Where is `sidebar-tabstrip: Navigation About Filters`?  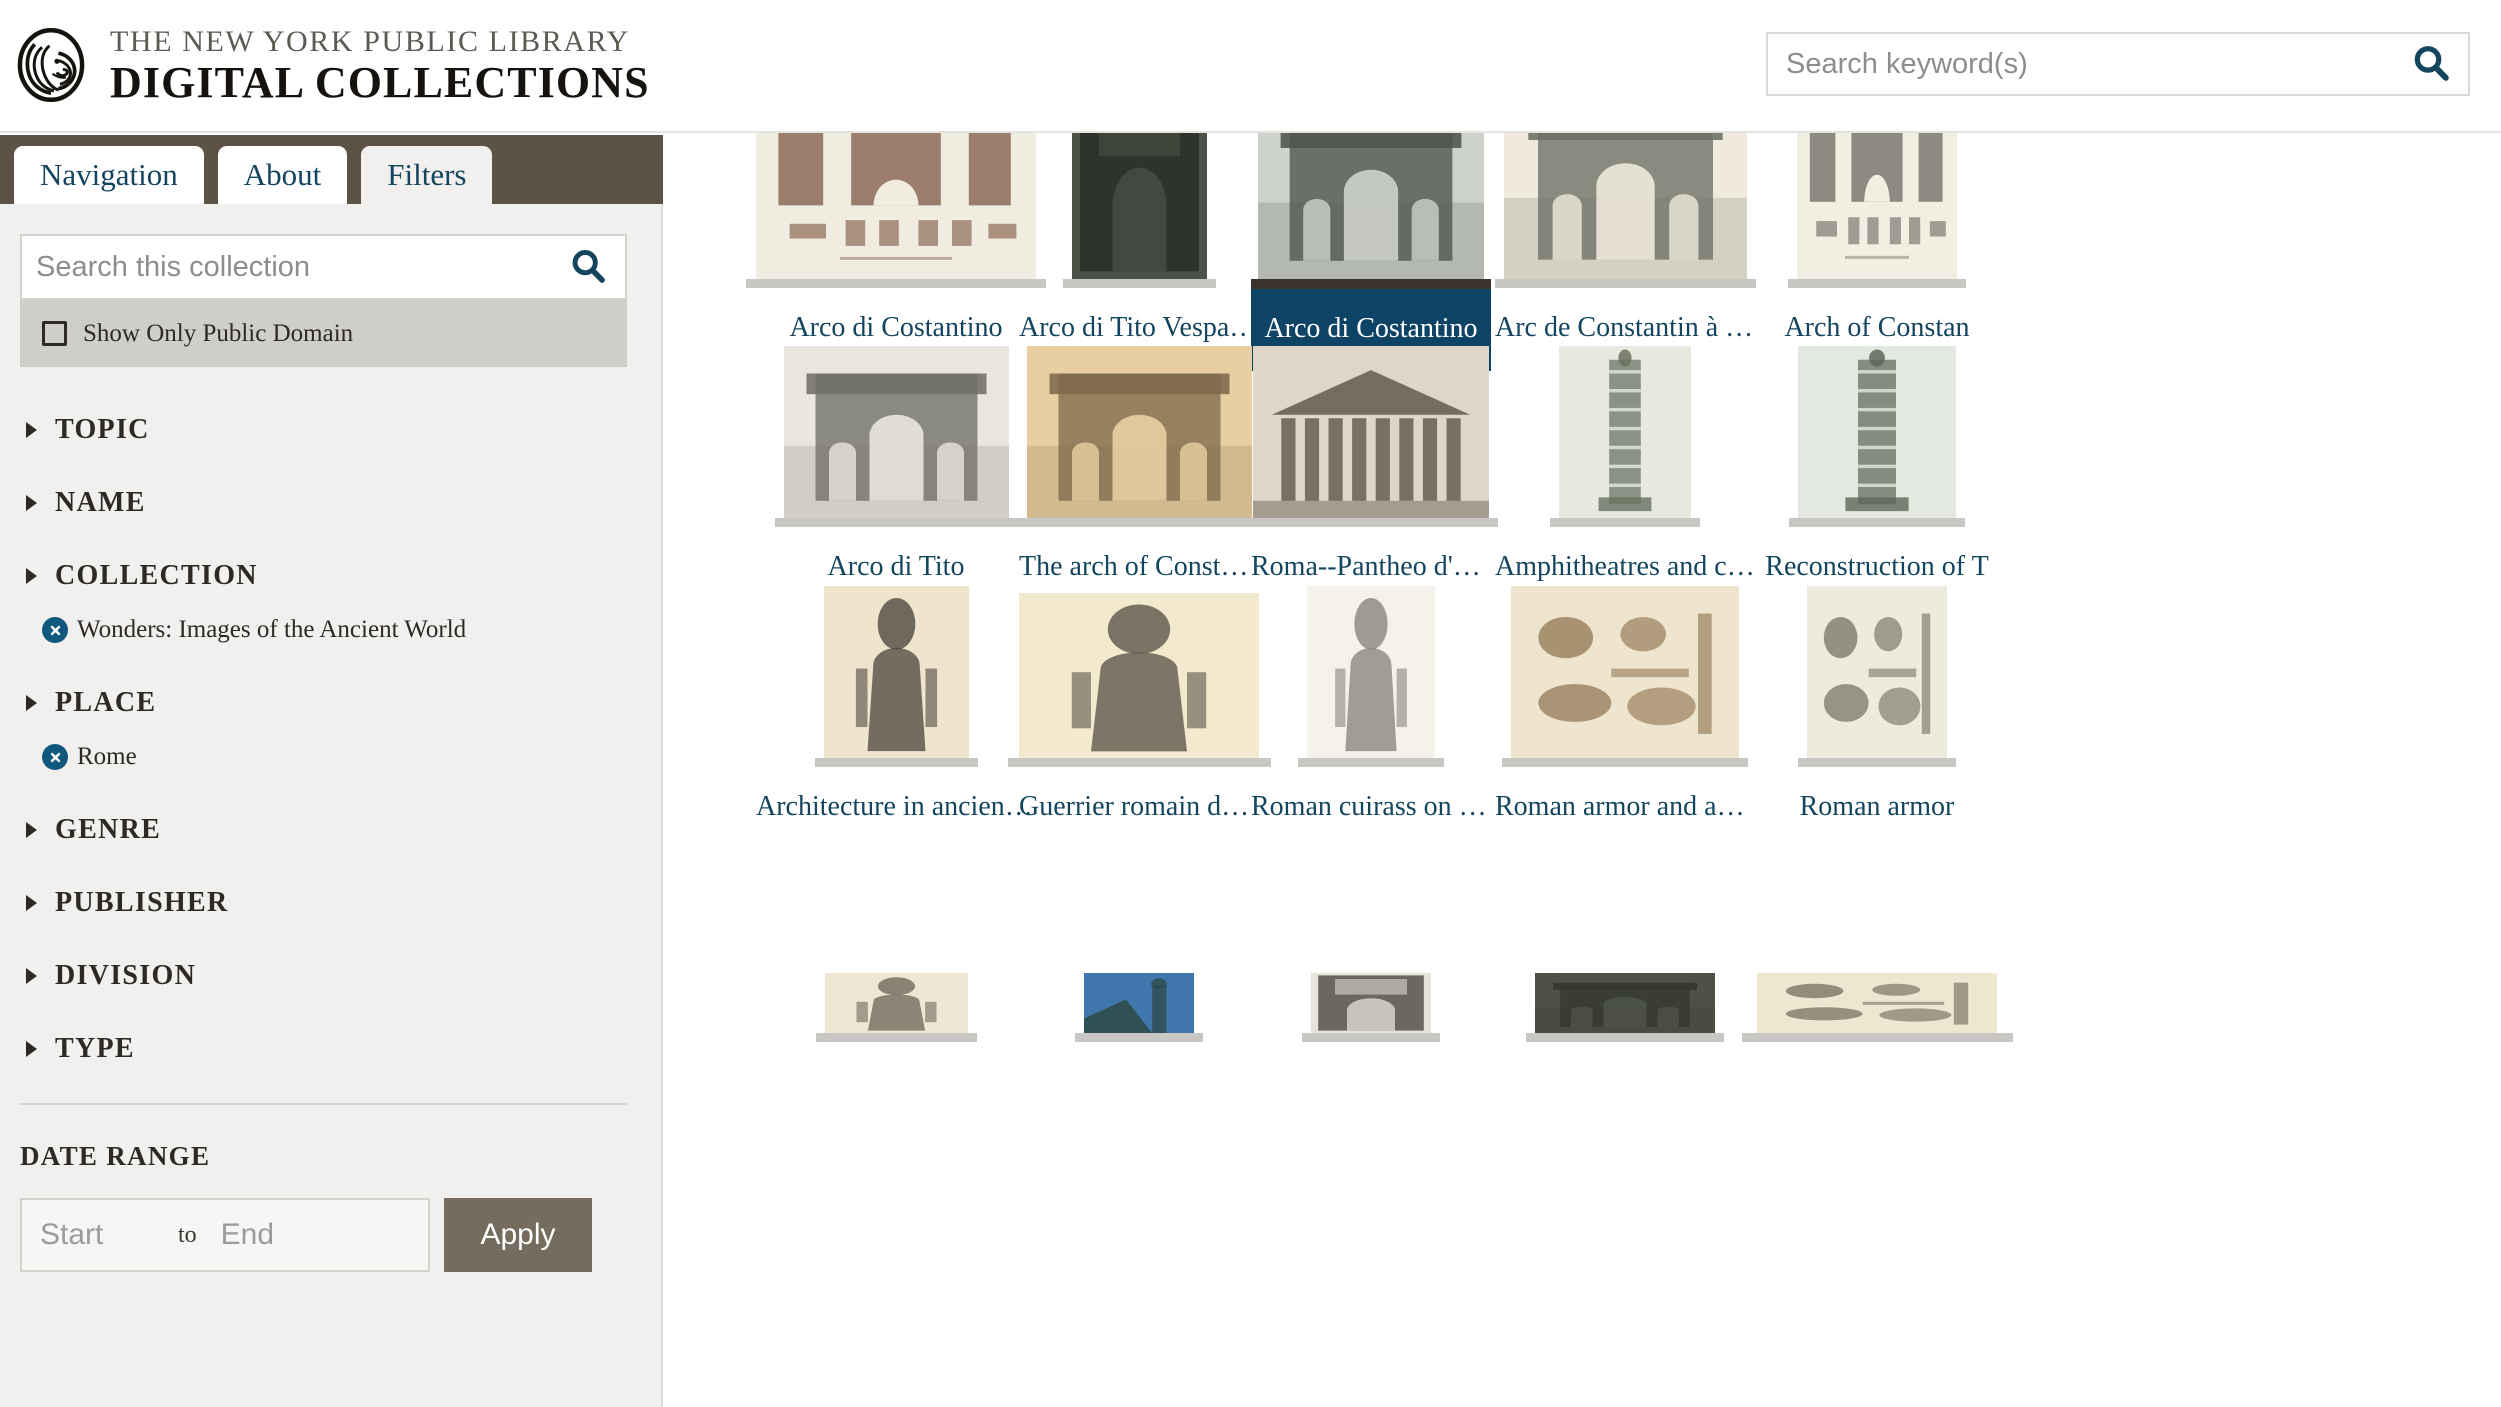
sidebar-tabstrip: Navigation About Filters is located at coordinates (331, 169).